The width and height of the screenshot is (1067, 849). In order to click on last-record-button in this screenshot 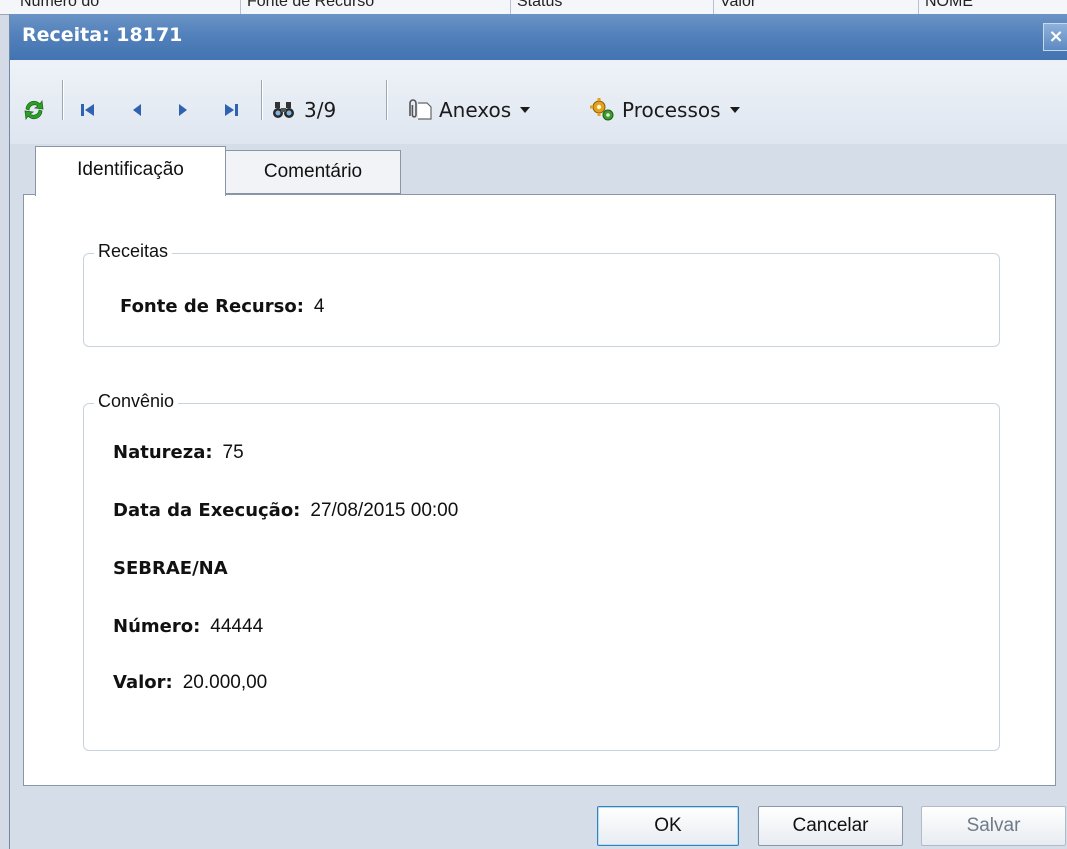, I will do `click(231, 110)`.